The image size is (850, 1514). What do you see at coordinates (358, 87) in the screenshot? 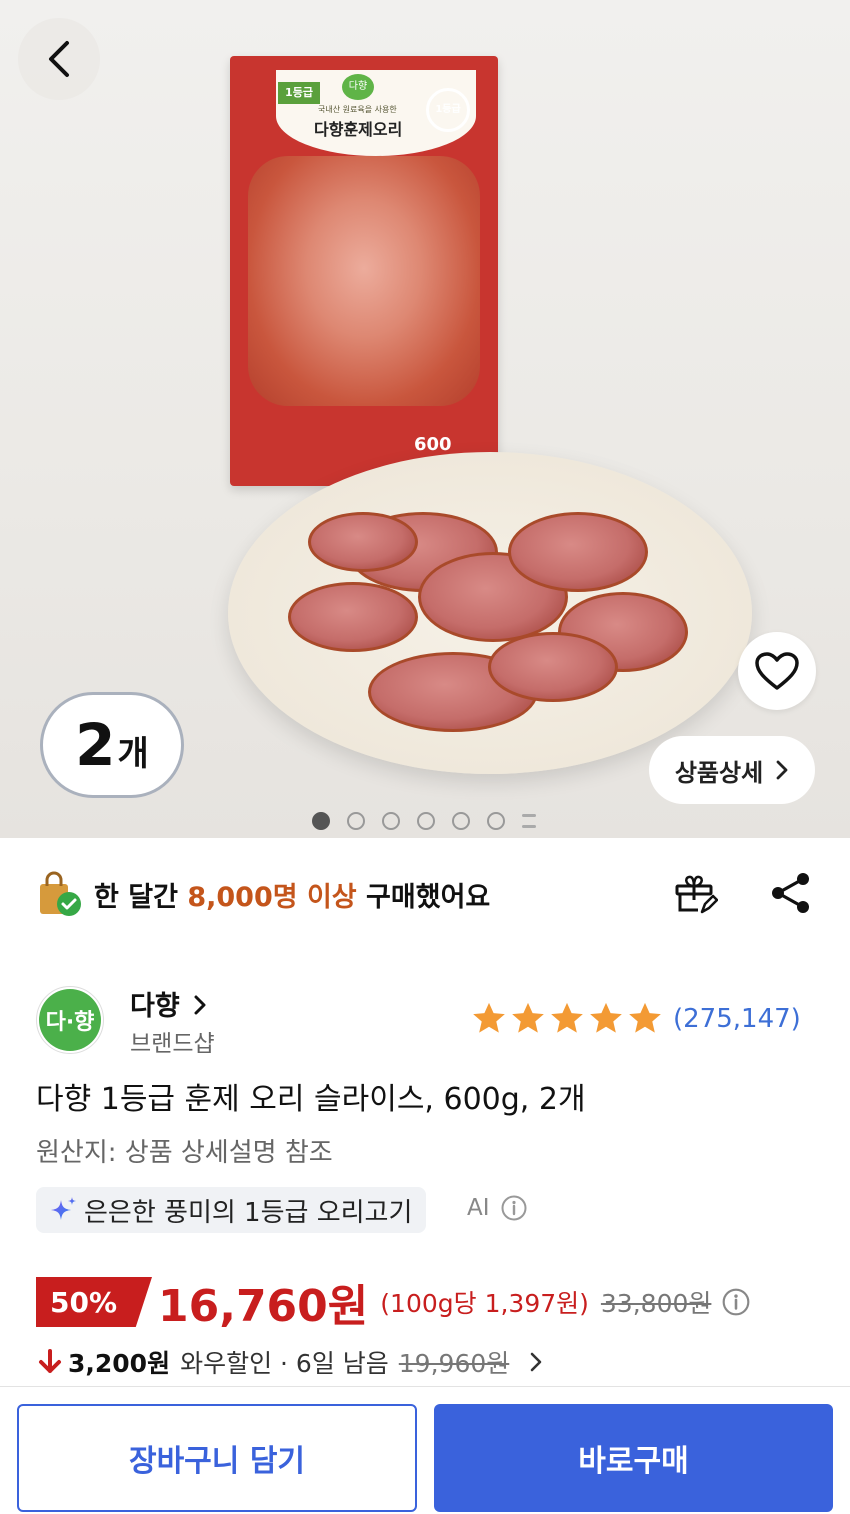
I see `package-logo: 다향` at bounding box center [358, 87].